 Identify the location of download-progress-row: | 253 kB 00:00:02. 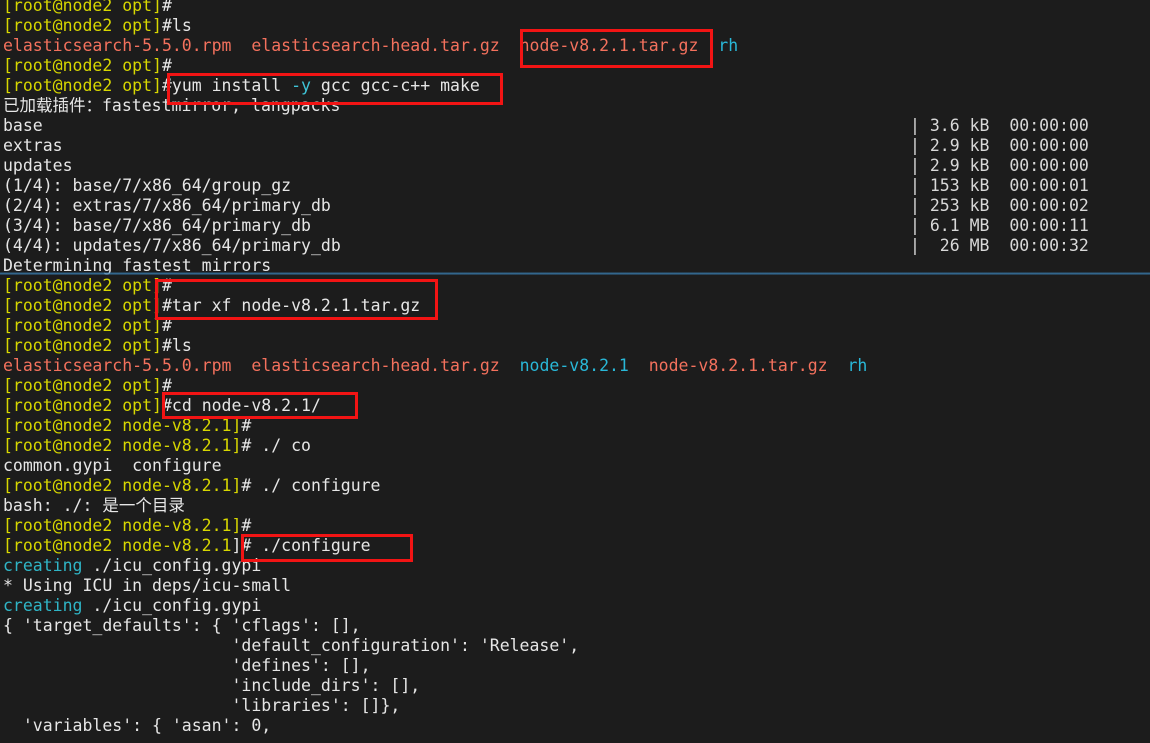
(999, 206).